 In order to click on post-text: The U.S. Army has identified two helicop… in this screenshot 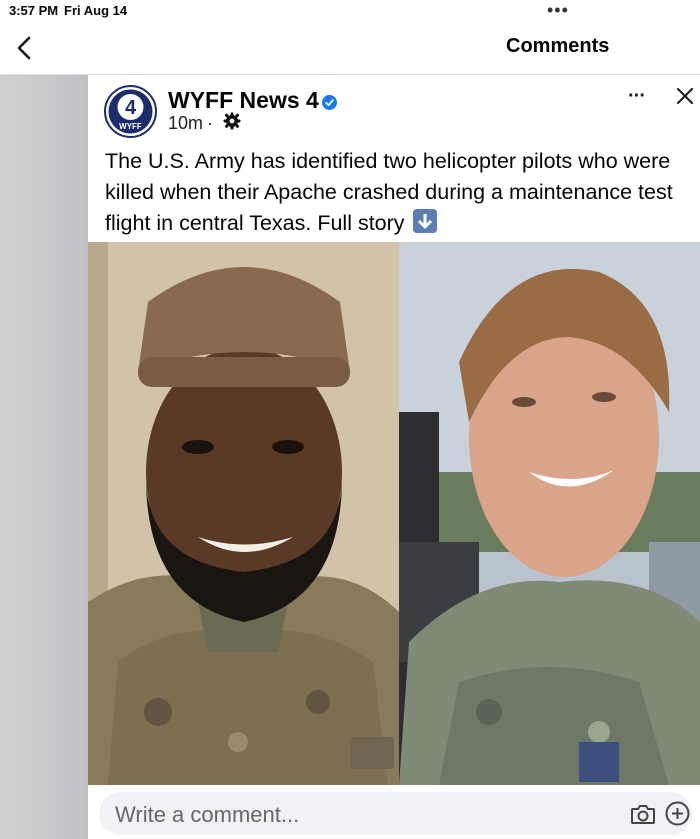, I will do `click(397, 192)`.